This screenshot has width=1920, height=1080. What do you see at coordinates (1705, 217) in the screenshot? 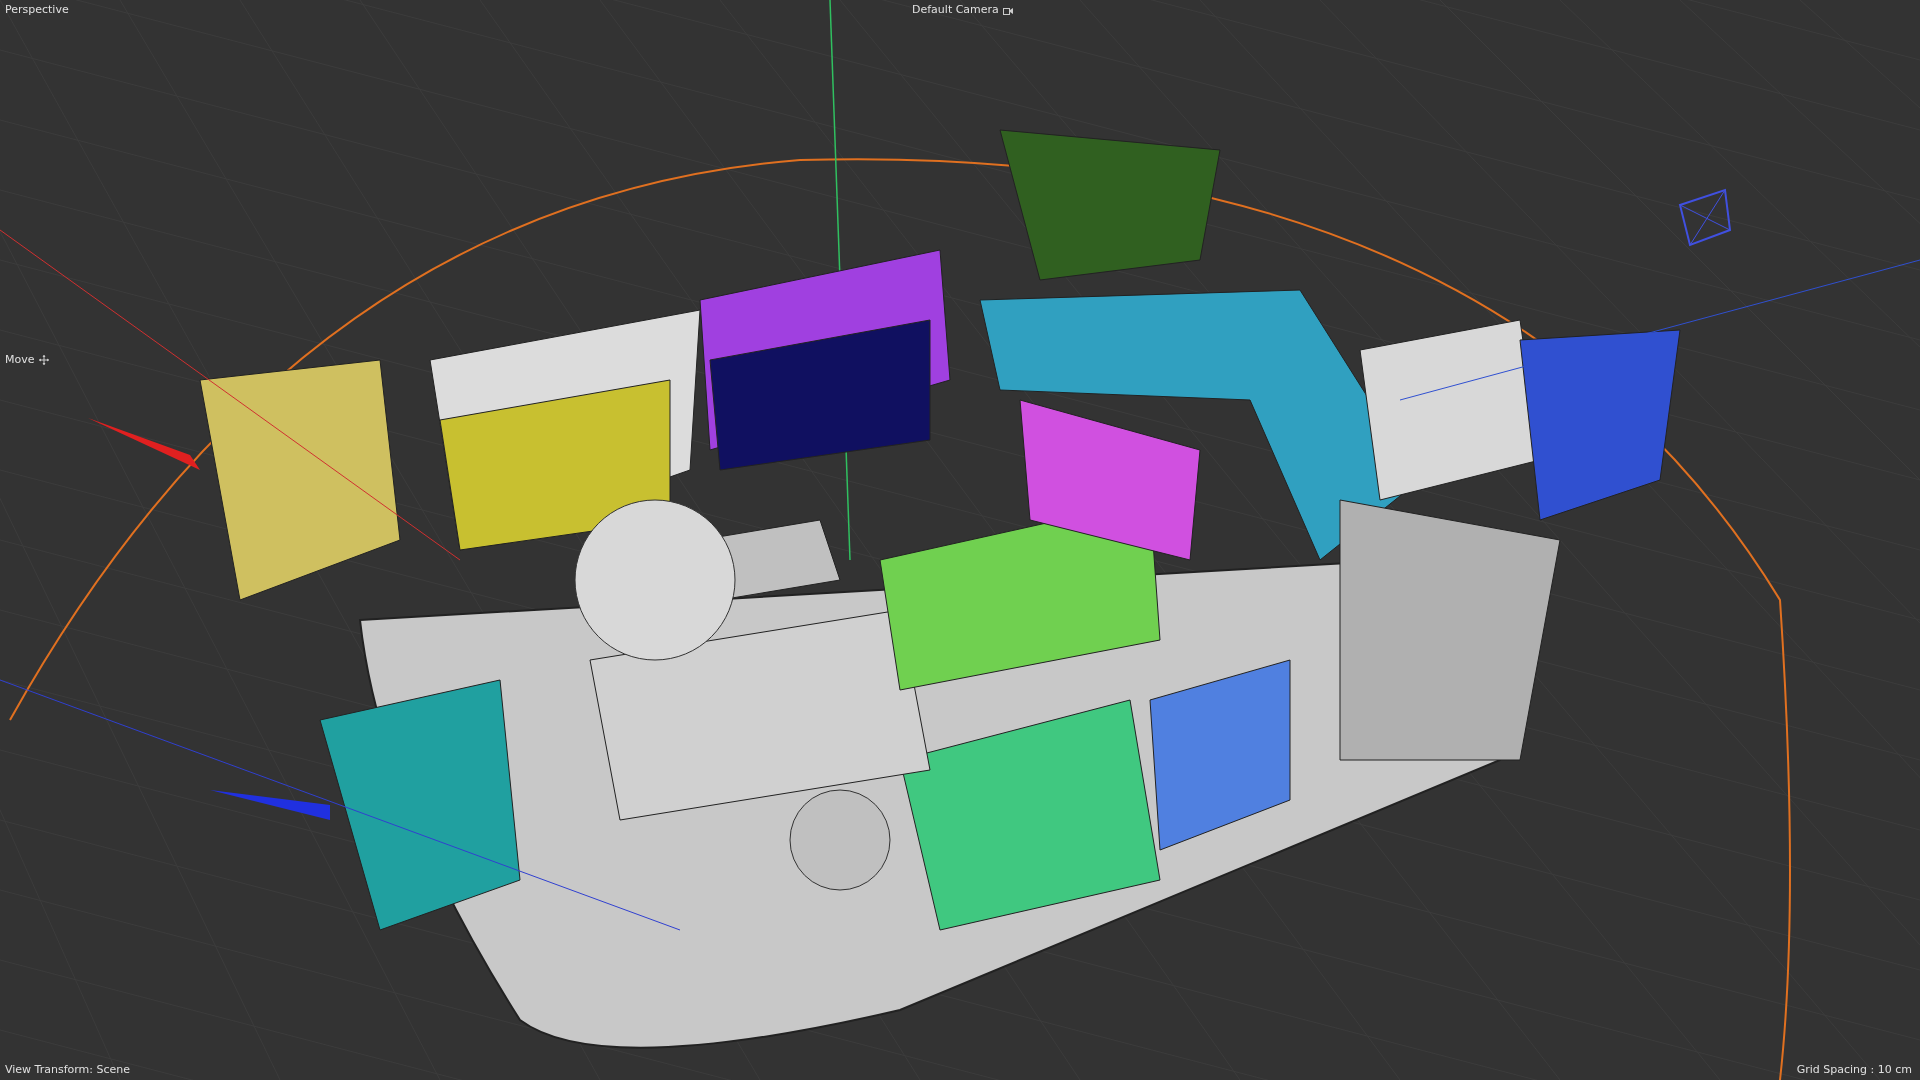
I see `cube-marker-icon` at bounding box center [1705, 217].